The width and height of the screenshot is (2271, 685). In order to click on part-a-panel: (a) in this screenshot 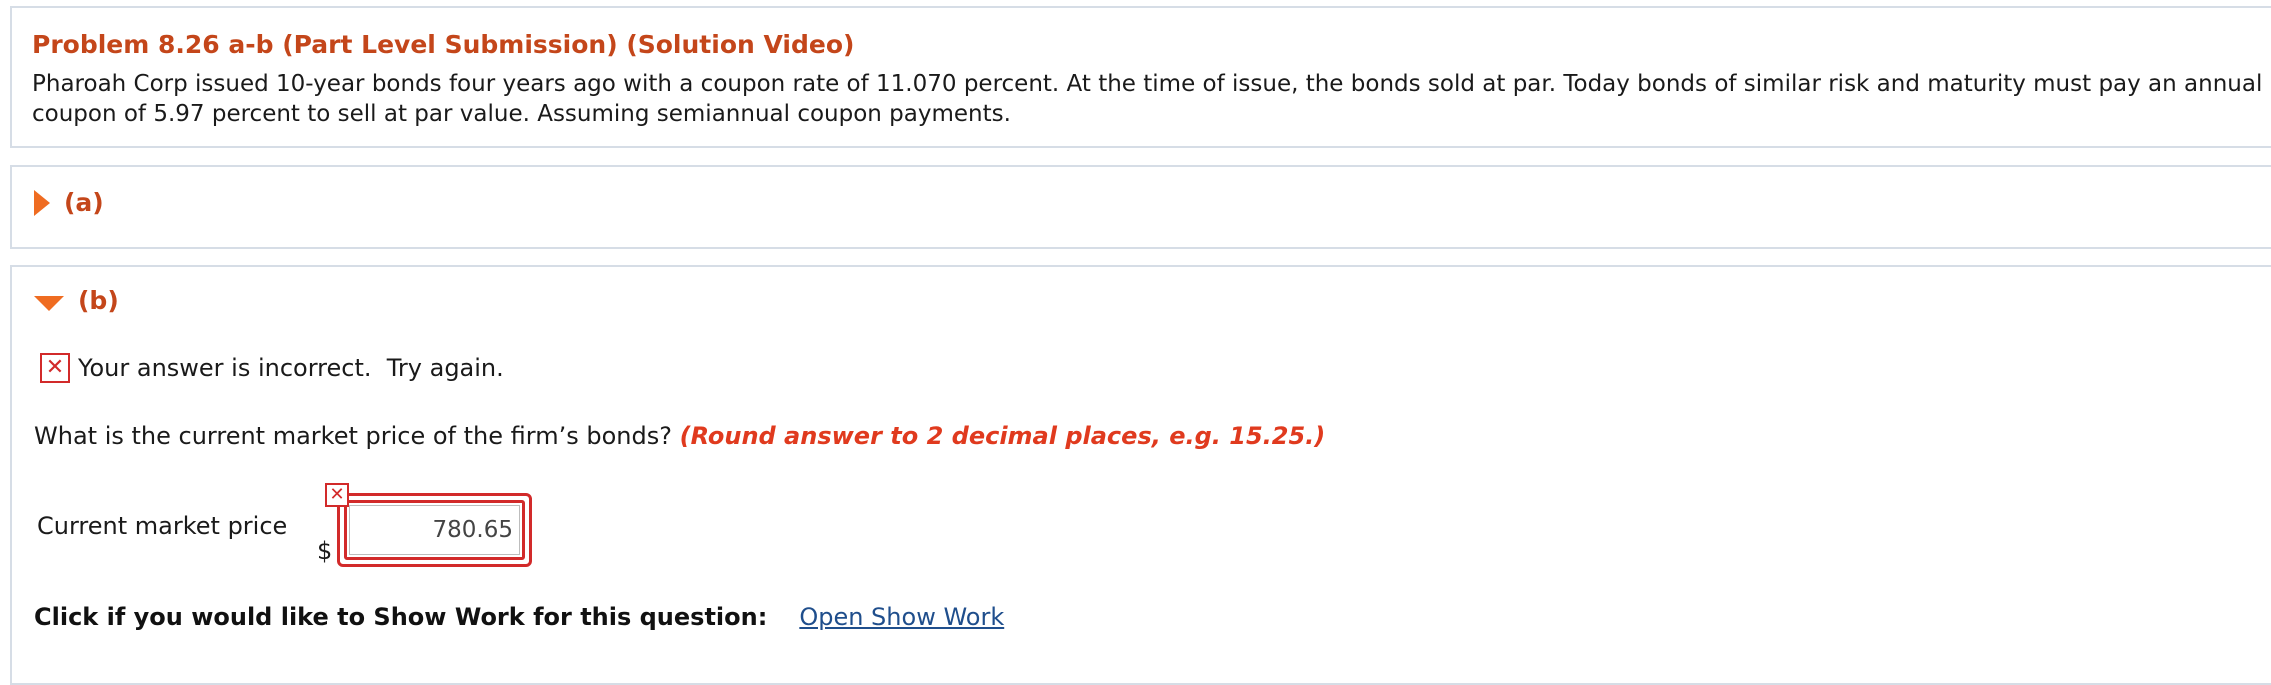, I will do `click(1140, 207)`.